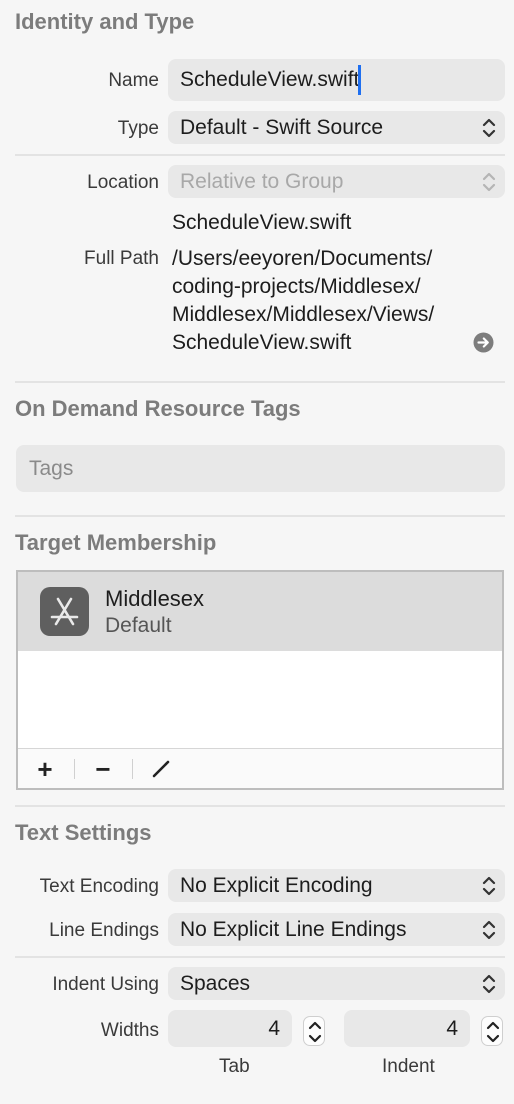 This screenshot has width=514, height=1104. Describe the element at coordinates (155, 598) in the screenshot. I see `target-name: Middlesex` at that location.